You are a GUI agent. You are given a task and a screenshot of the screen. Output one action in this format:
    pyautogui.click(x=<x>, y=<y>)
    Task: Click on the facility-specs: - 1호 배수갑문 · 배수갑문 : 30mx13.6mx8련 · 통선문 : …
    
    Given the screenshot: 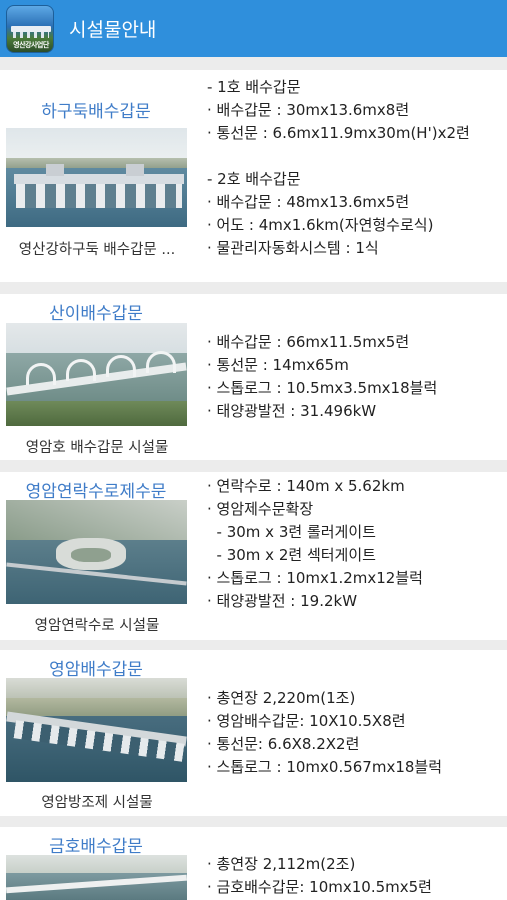 What is the action you would take?
    pyautogui.click(x=338, y=168)
    